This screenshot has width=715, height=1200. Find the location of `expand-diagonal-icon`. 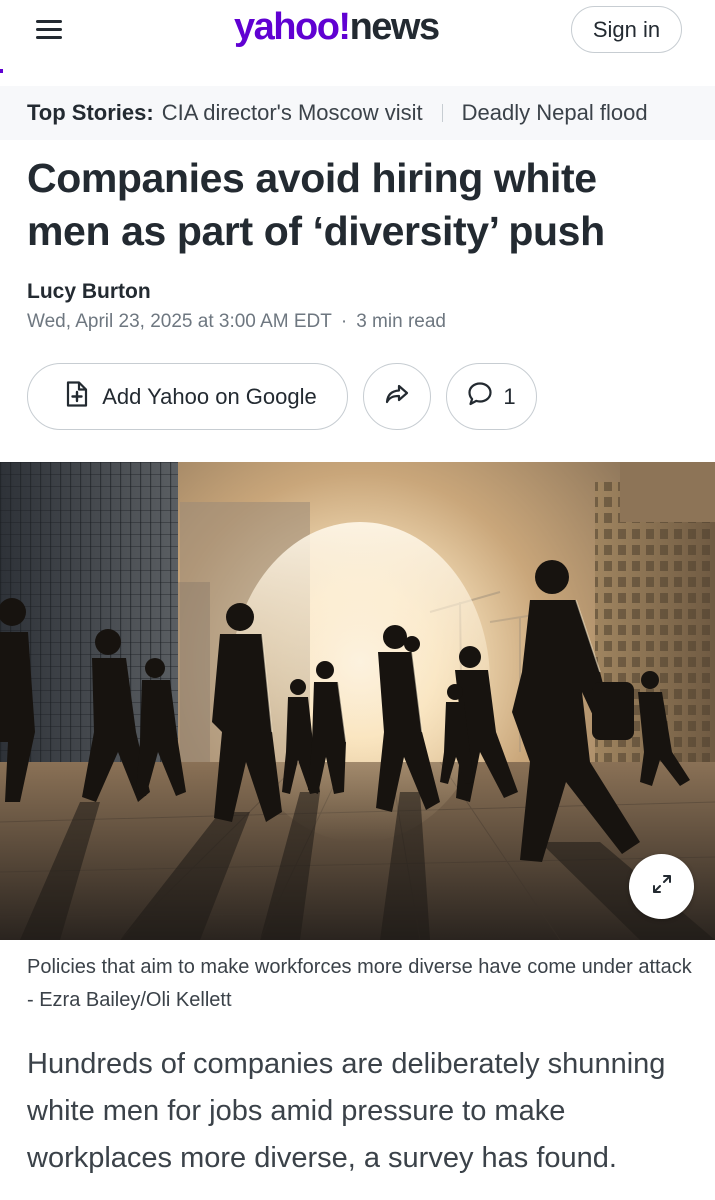

expand-diagonal-icon is located at coordinates (662, 886).